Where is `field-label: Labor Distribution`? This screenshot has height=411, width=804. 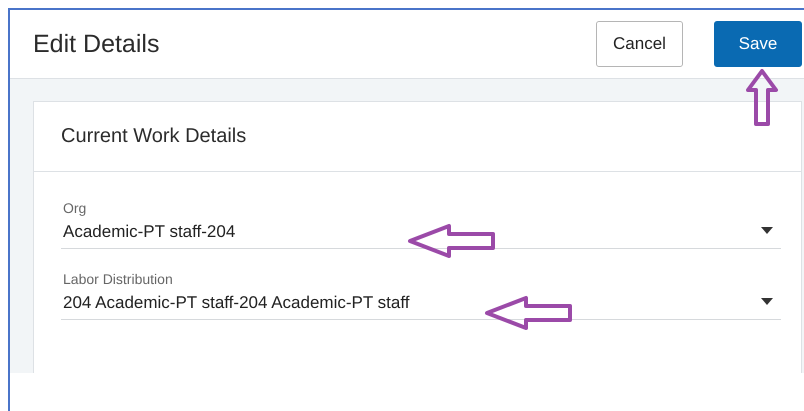 field-label: Labor Distribution is located at coordinates (118, 279).